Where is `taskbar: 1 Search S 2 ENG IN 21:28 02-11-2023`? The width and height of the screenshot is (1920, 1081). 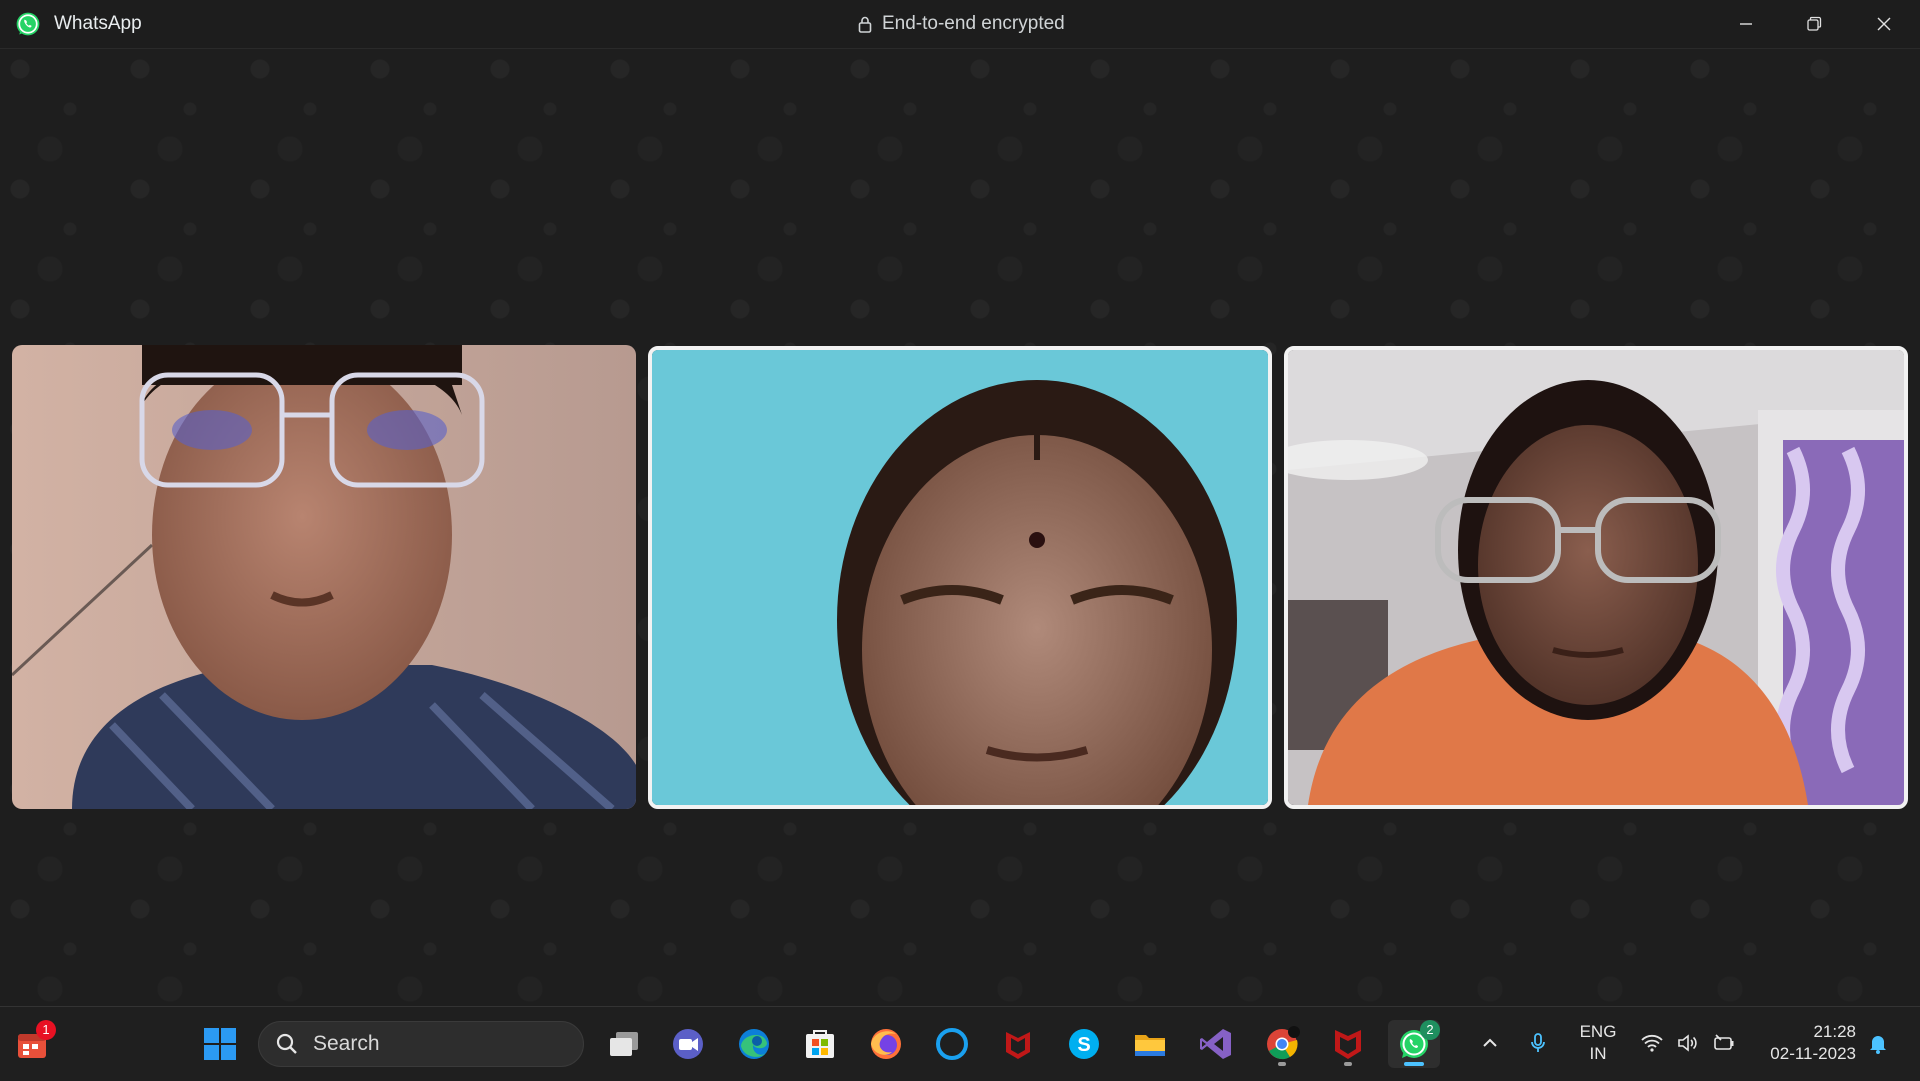 taskbar: 1 Search S 2 ENG IN 21:28 02-11-2023 is located at coordinates (960, 1043).